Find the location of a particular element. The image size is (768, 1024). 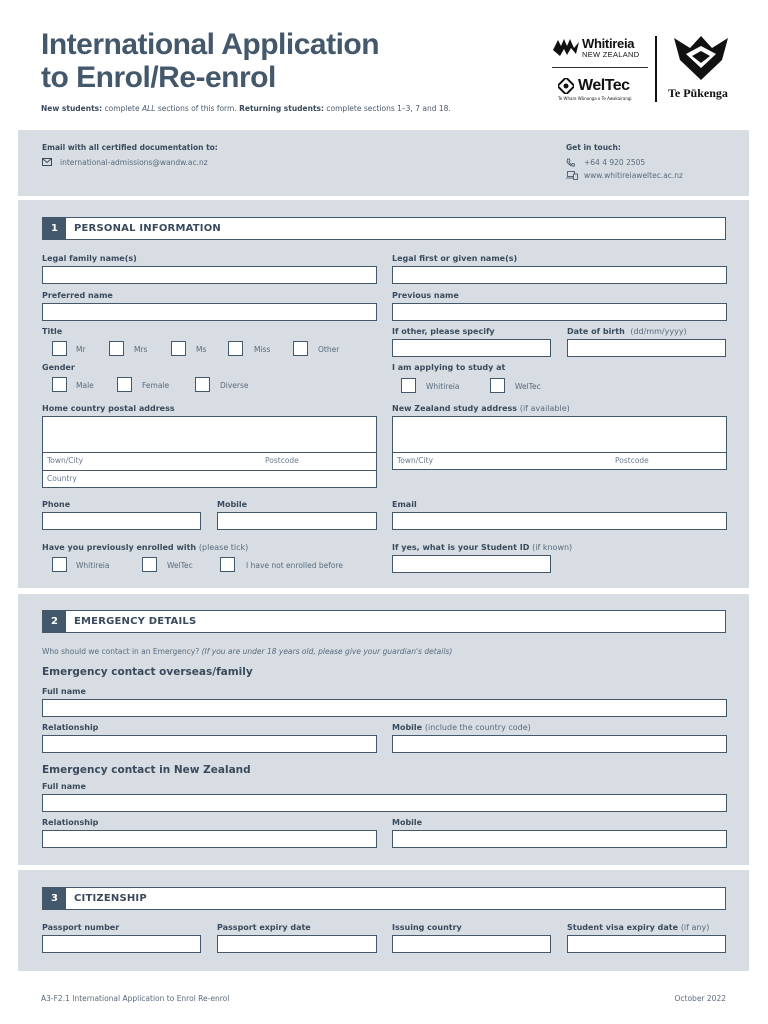

whitireia-logo: Whitireia NEW ZEALAND is located at coordinates (598, 47).